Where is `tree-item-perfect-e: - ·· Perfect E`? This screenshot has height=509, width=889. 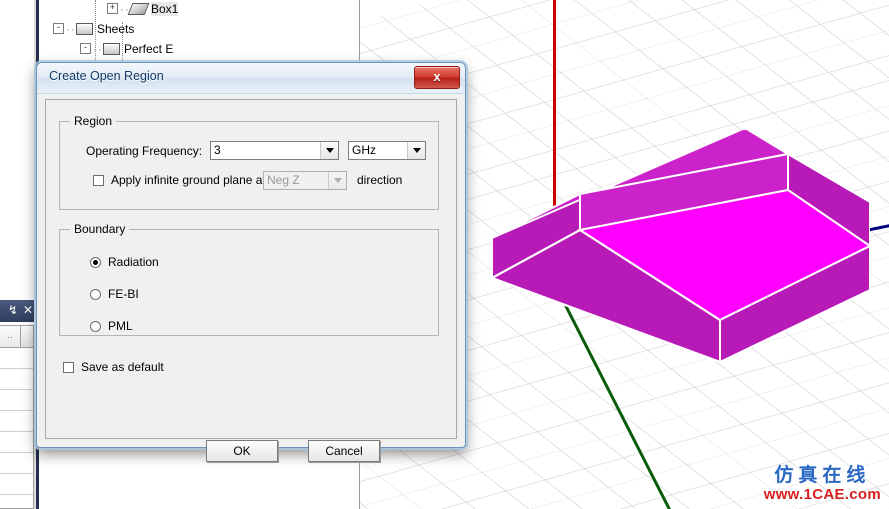 tree-item-perfect-e: - ·· Perfect E is located at coordinates (199, 48).